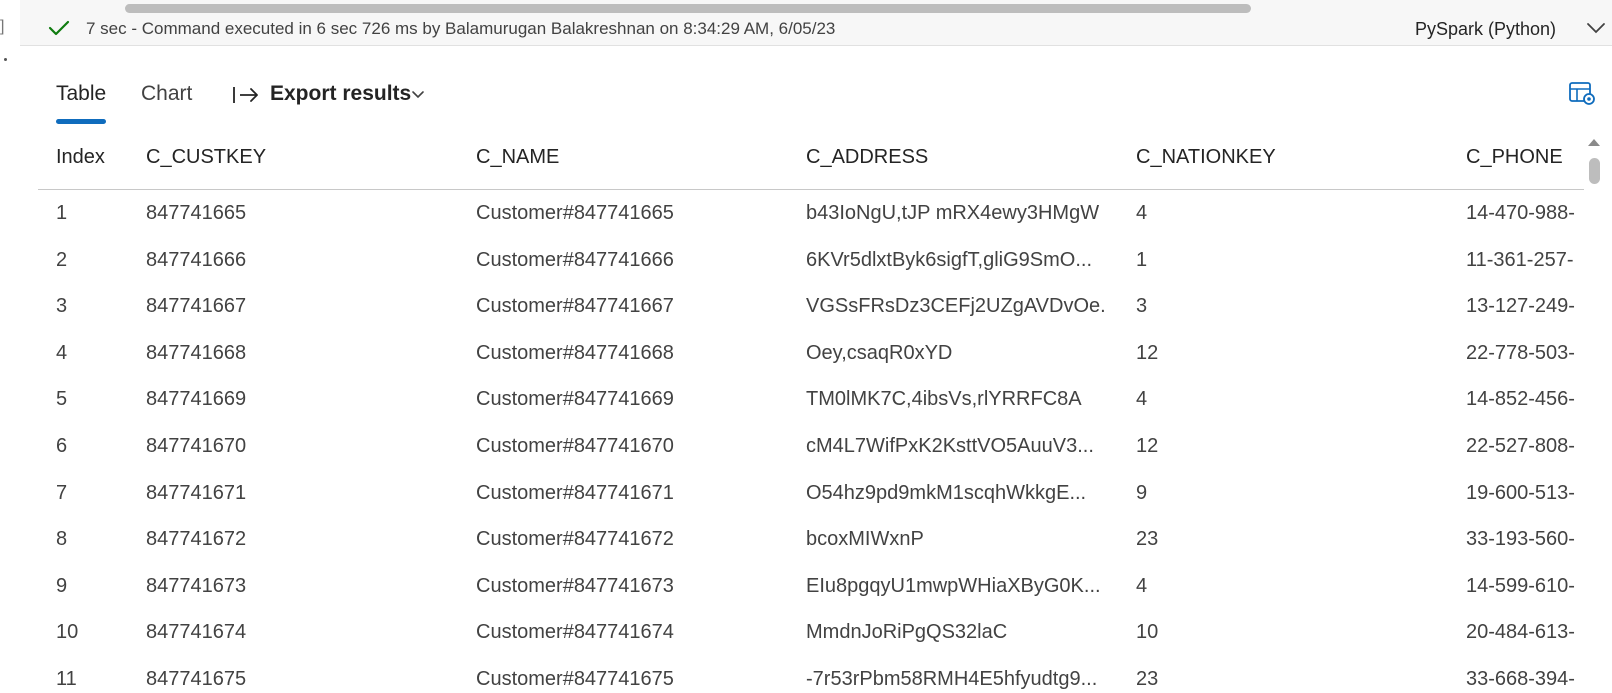  Describe the element at coordinates (1520, 259) in the screenshot. I see `cell-c-phone: 11-361-257-` at that location.